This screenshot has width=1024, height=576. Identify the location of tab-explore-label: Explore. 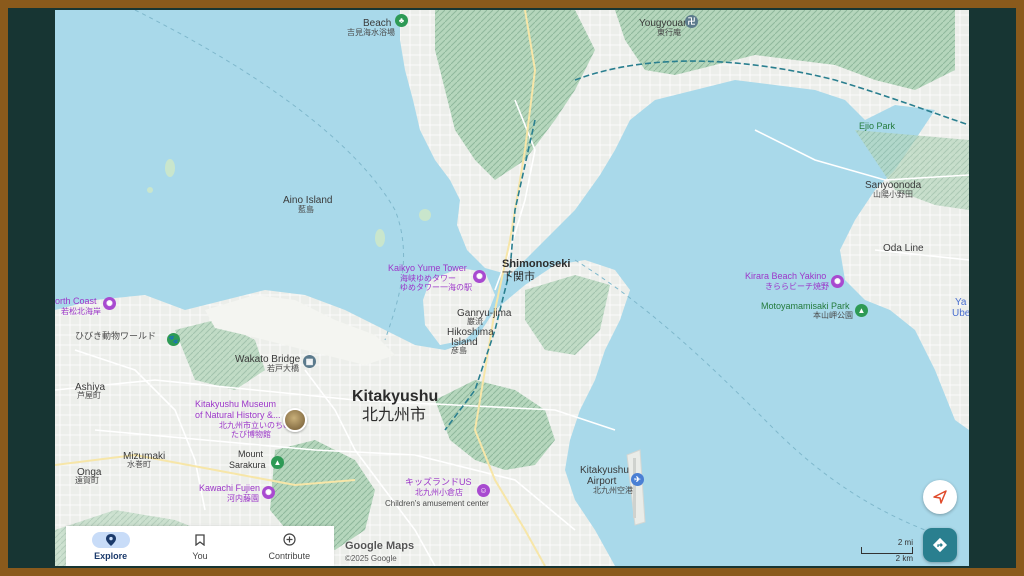
(111, 555).